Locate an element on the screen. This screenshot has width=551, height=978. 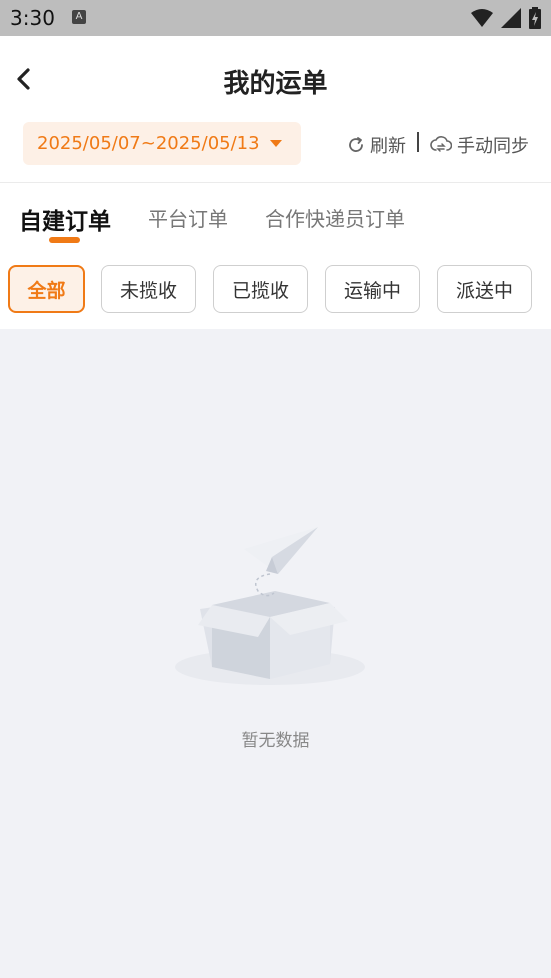
toolbar: 2025/05/07~2025/05/13 刷新 手动同步 is located at coordinates (275, 151).